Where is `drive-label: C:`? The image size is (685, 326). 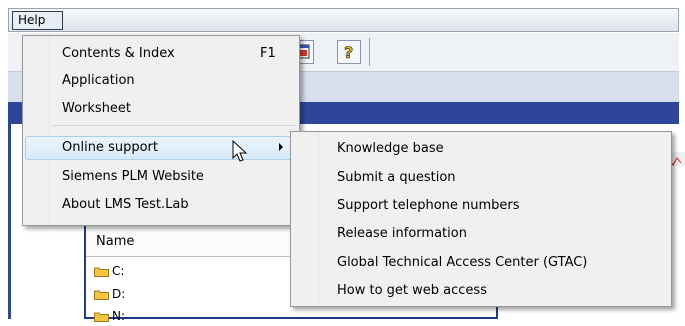 drive-label: C: is located at coordinates (118, 271).